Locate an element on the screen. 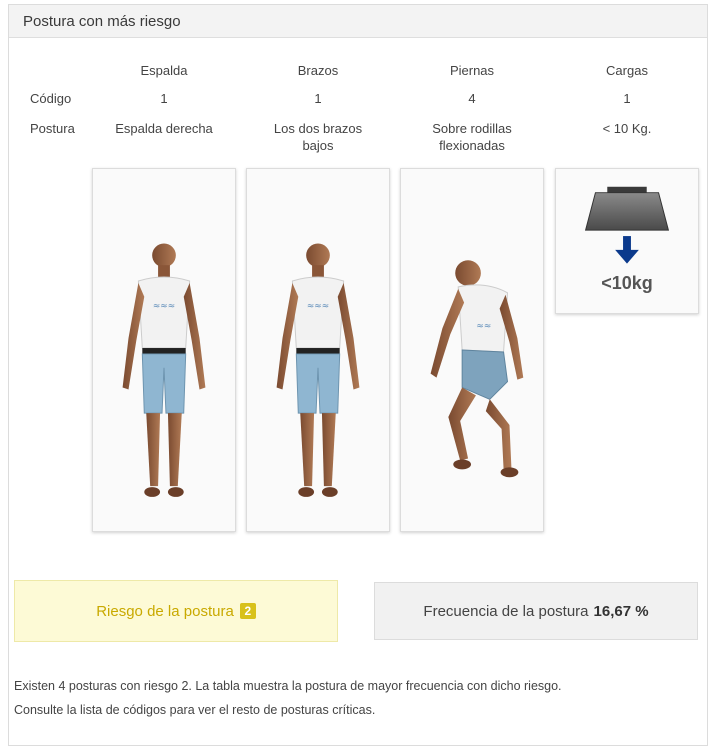 This screenshot has width=714, height=752. risk-level-badge: 2 is located at coordinates (247, 611).